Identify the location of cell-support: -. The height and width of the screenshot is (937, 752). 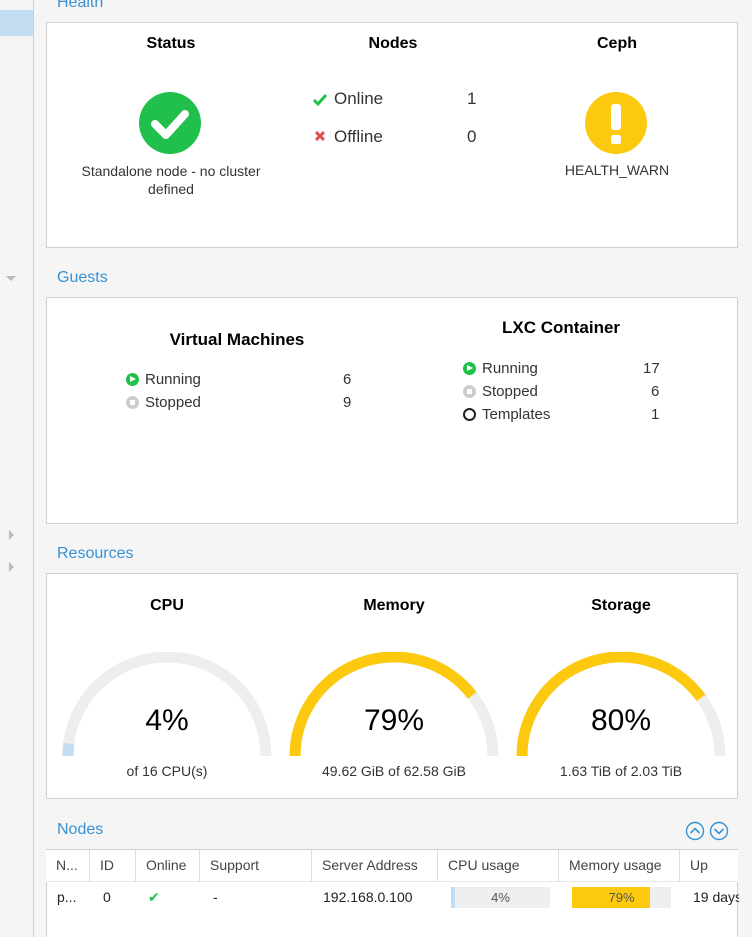
(215, 897).